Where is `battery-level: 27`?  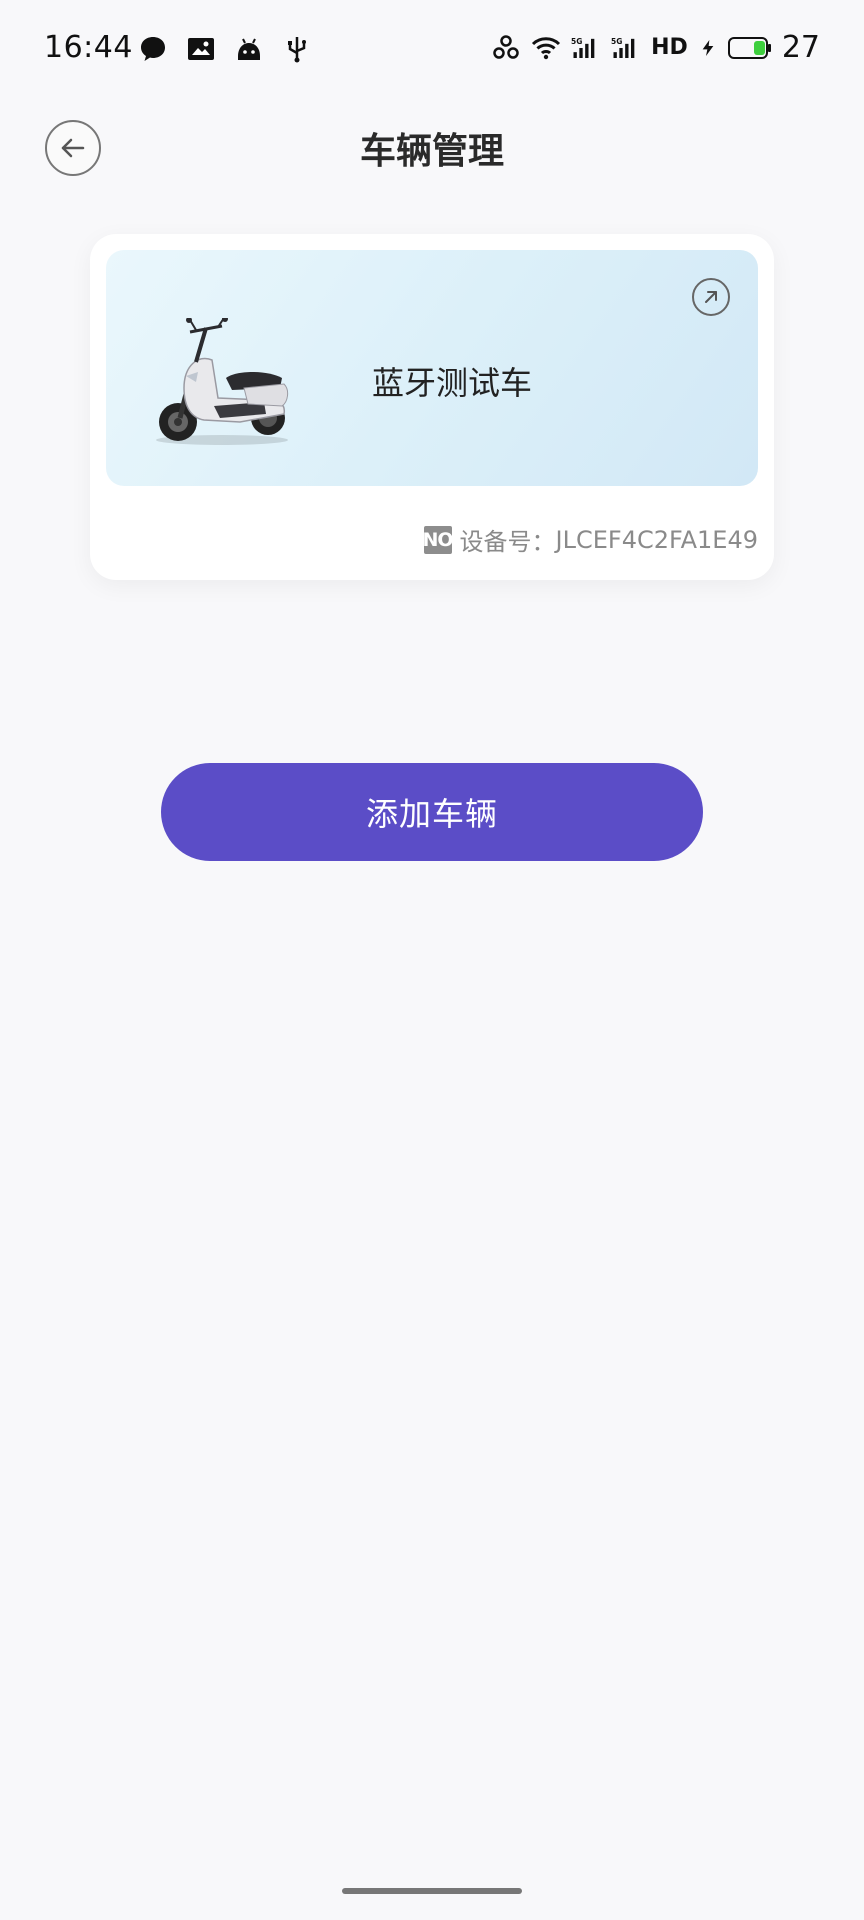 battery-level: 27 is located at coordinates (800, 47).